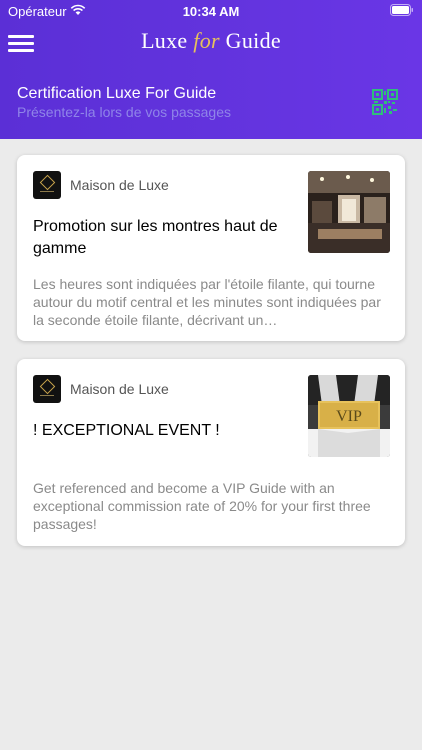 This screenshot has width=422, height=750. Describe the element at coordinates (126, 430) in the screenshot. I see `card-title: ! EXCEPTIONAL EVENT !` at that location.